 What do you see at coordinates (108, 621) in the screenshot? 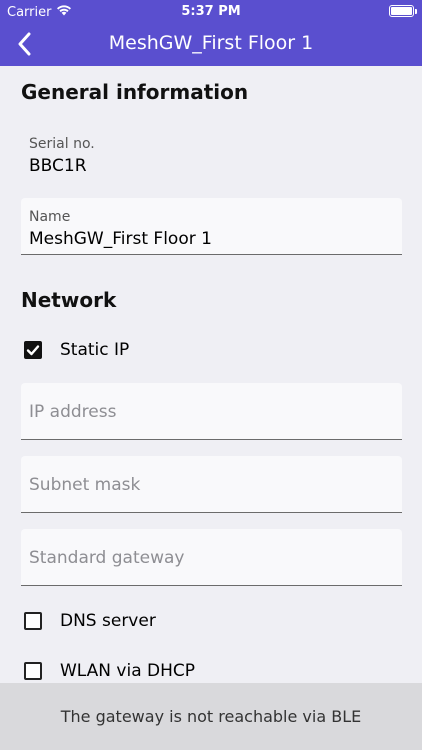
I see `dns-server-label: DNS server` at bounding box center [108, 621].